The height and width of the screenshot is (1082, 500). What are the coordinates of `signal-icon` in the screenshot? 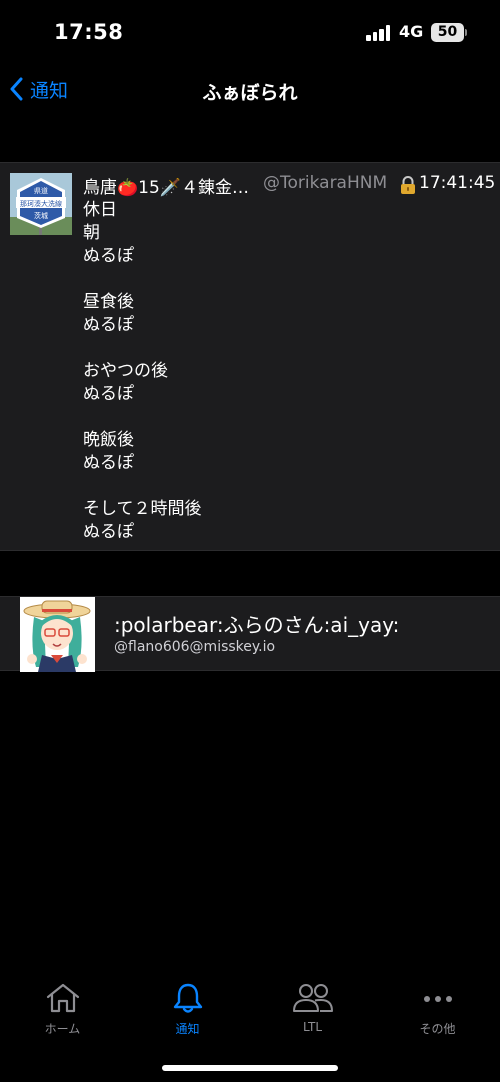 It's located at (378, 33).